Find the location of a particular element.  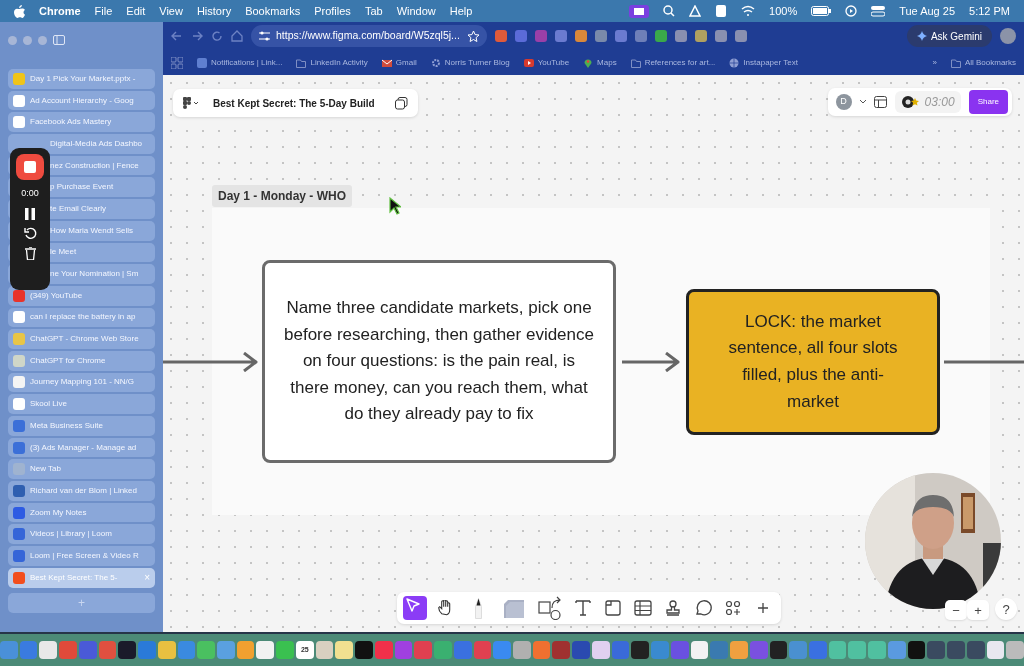

control-center-icon is located at coordinates (878, 11).